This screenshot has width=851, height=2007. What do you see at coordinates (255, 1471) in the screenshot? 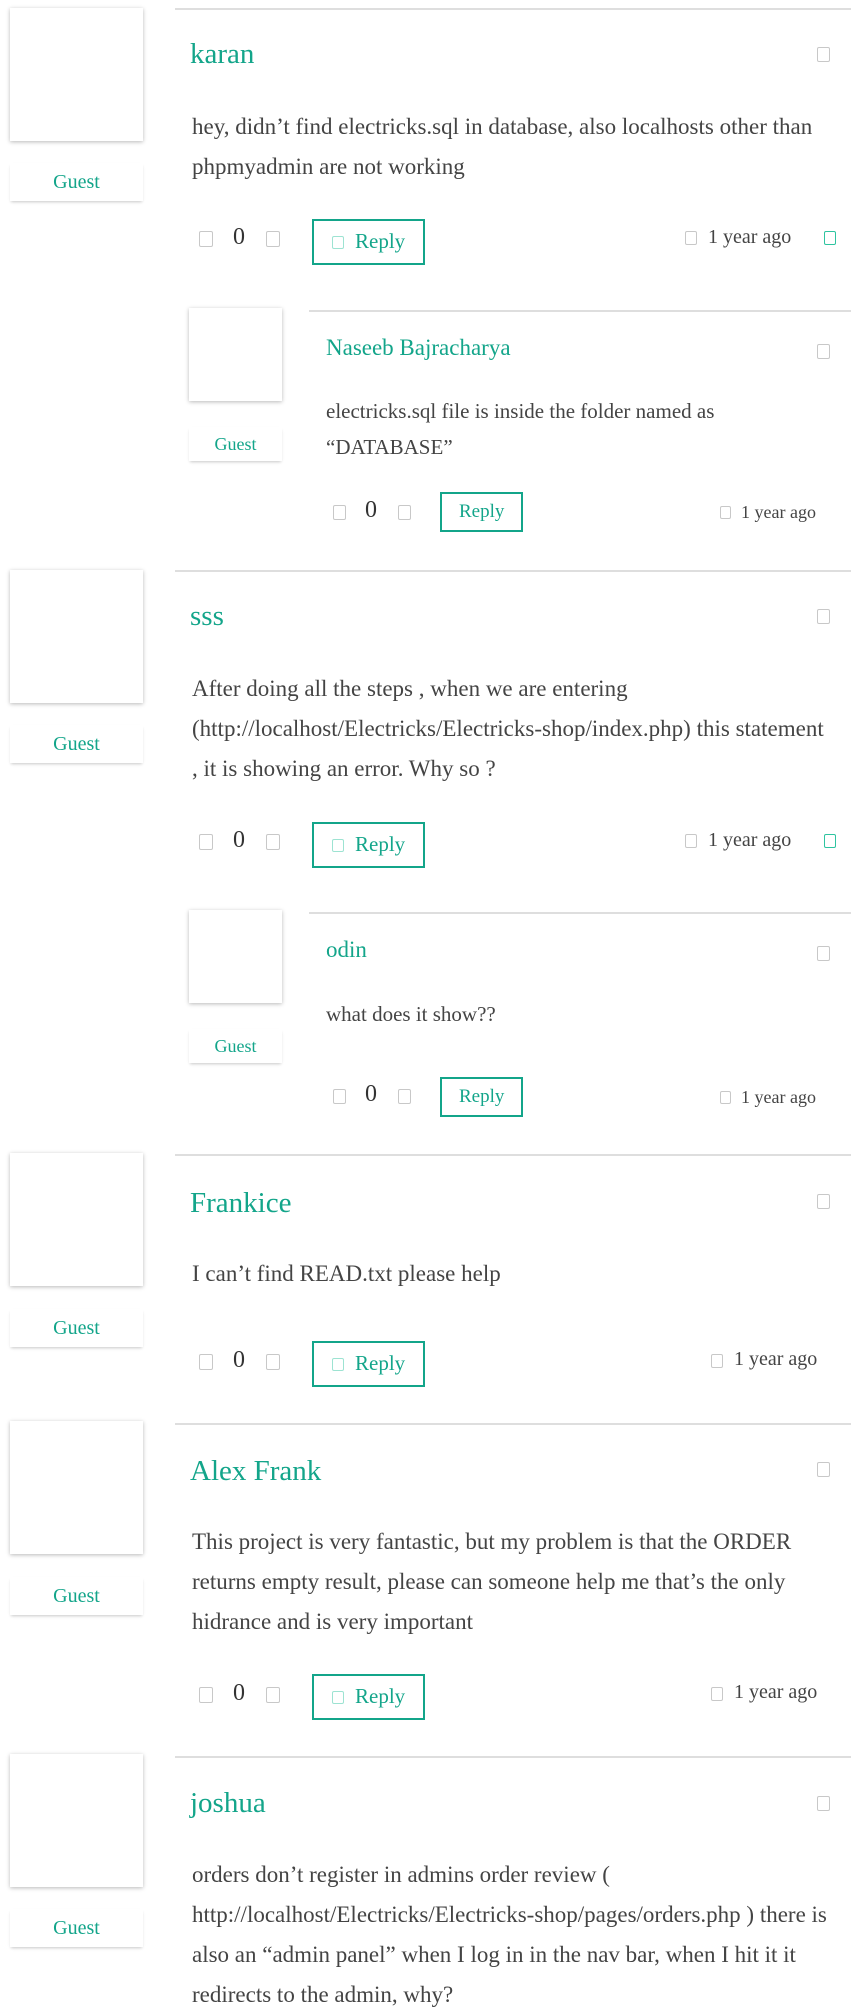
I see `comment-author: Alex Frank` at bounding box center [255, 1471].